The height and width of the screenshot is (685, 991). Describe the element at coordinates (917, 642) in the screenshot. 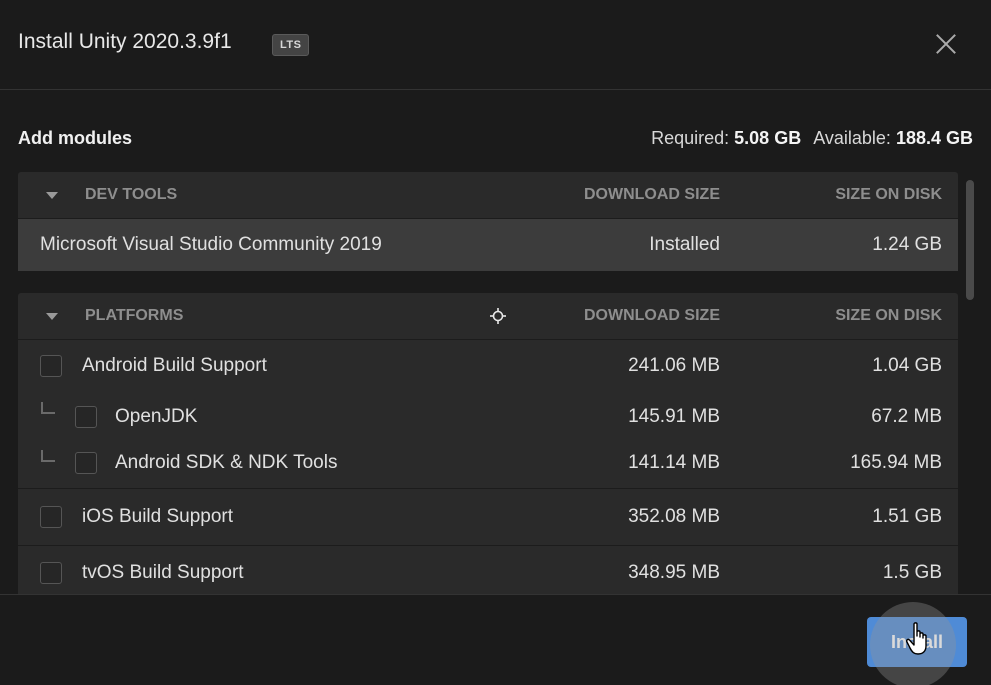

I see `install-button: Install` at that location.